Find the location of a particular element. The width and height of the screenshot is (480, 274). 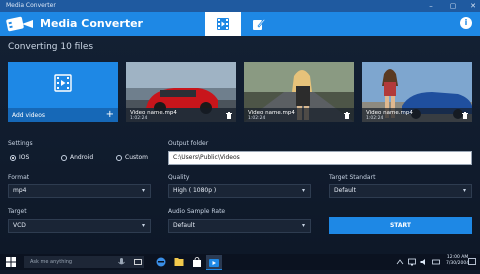

audio-sample-rate-value: Default is located at coordinates (184, 225).